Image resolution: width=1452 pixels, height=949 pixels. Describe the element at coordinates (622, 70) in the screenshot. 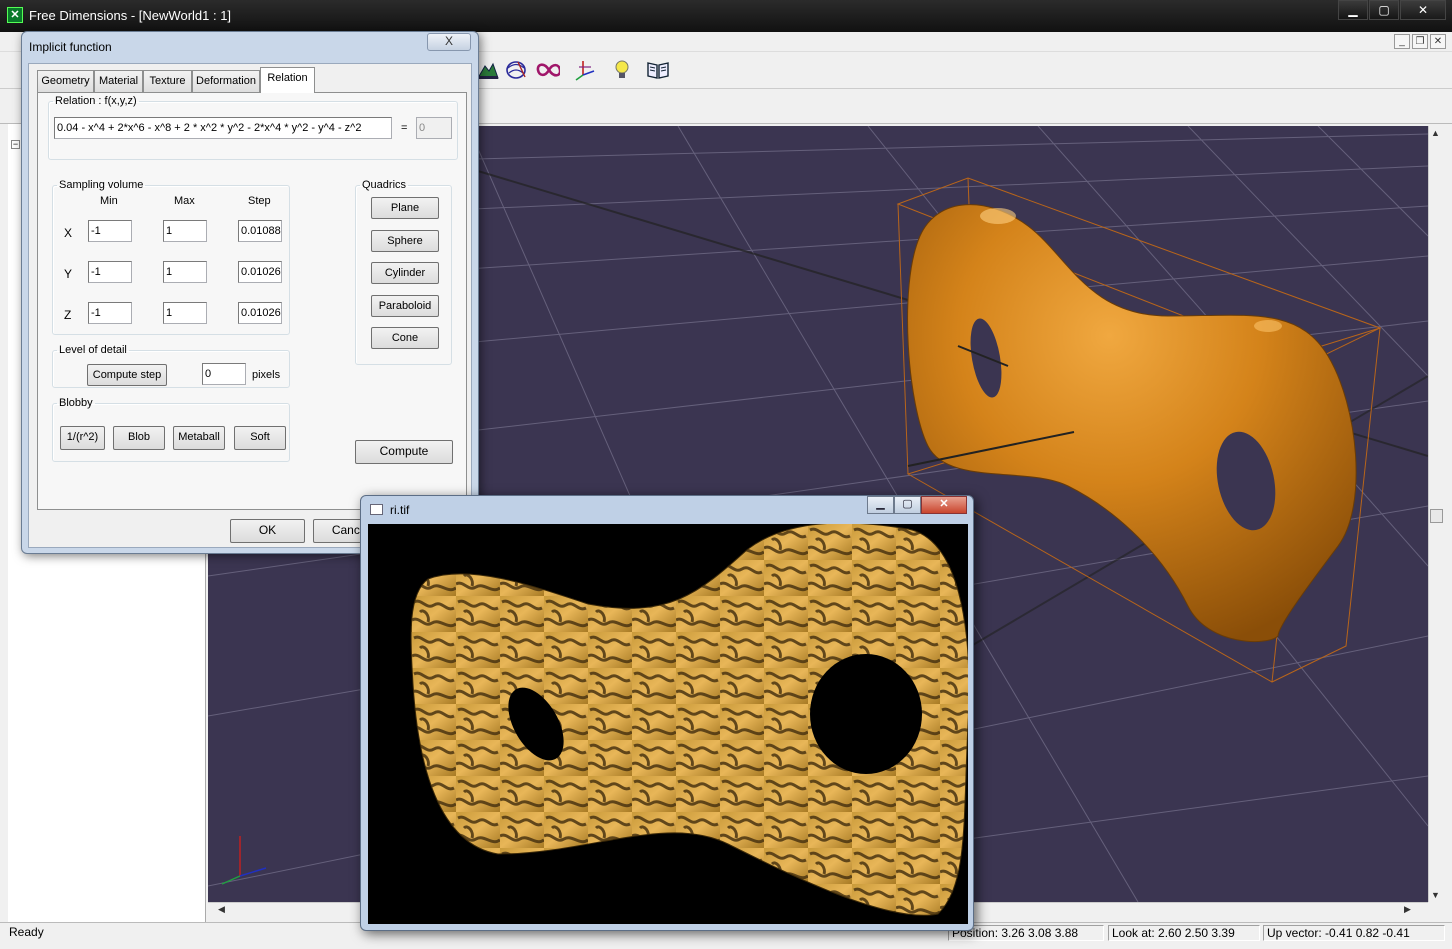

I see `light-bulb-icon` at that location.